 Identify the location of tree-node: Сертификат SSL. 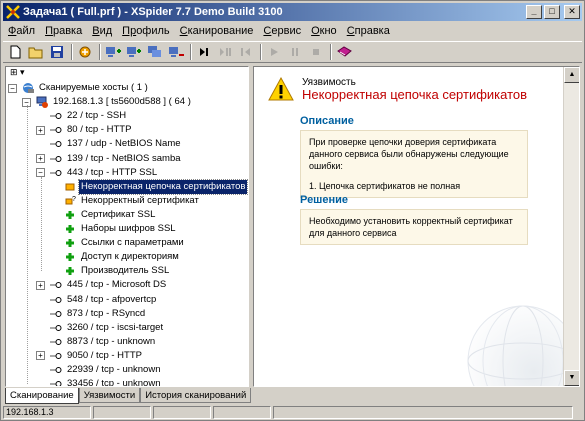
(110, 215).